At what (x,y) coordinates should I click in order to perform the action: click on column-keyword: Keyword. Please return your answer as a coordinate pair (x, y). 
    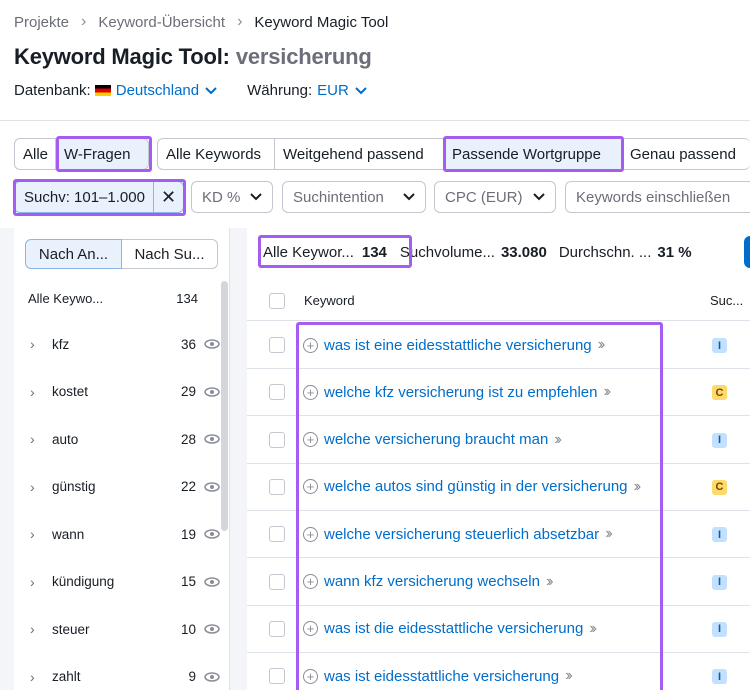
    Looking at the image, I should click on (329, 300).